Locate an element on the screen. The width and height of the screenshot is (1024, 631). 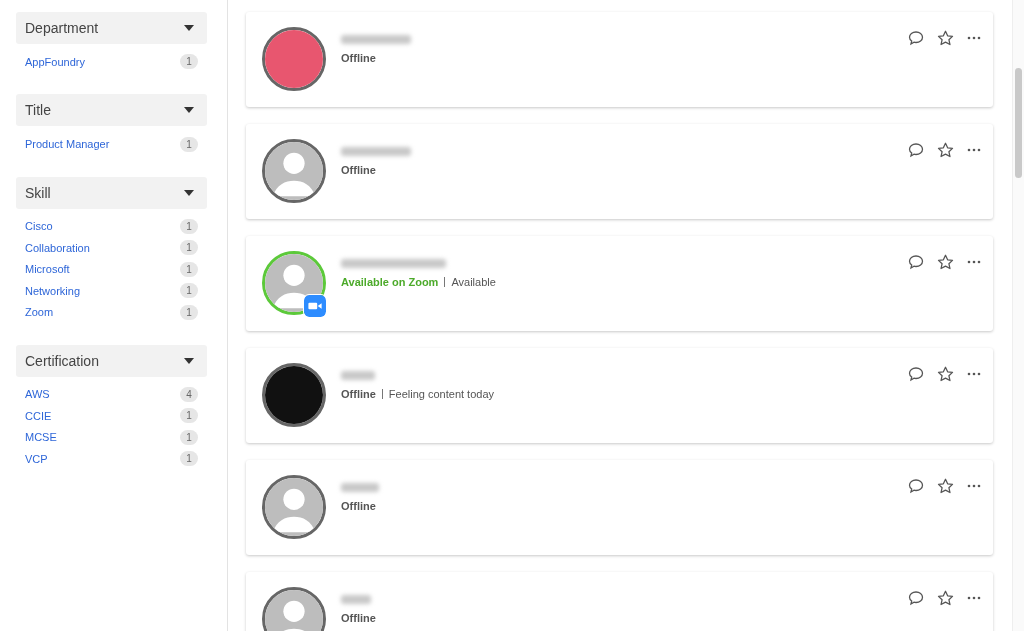
filter-link: AWS is located at coordinates (37, 394).